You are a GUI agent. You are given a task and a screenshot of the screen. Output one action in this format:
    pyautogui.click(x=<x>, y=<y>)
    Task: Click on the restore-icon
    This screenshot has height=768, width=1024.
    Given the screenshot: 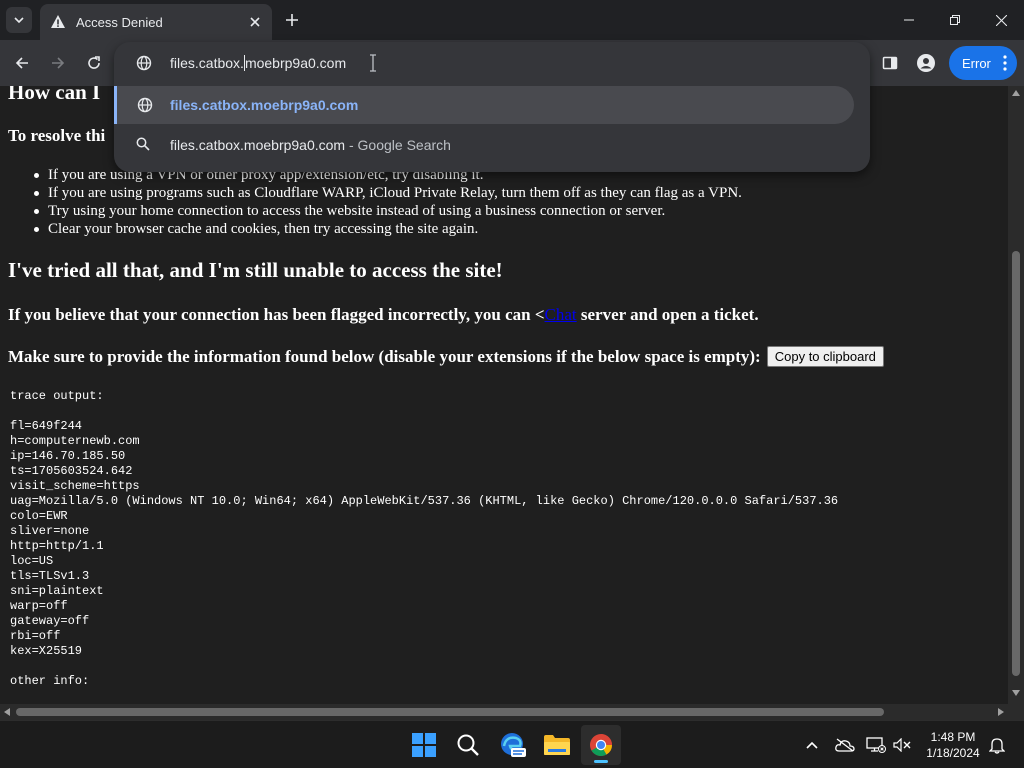 What is the action you would take?
    pyautogui.click(x=955, y=20)
    